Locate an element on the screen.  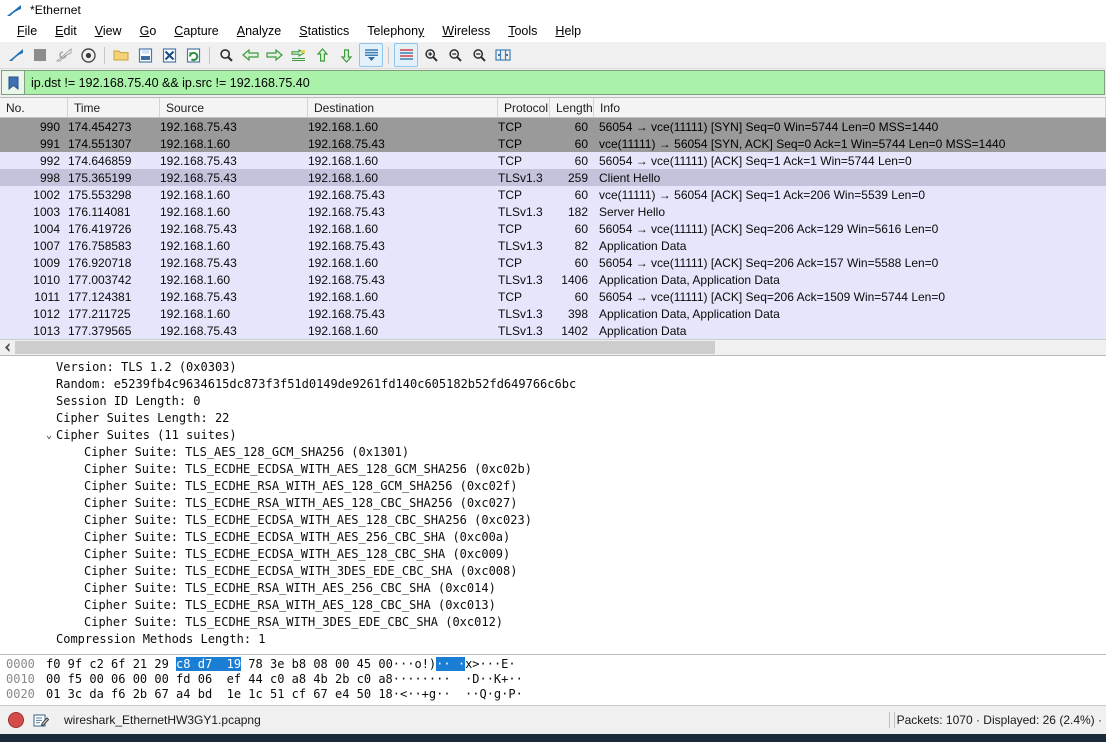
detail-row: Version: TLS 1.2 (0x0303) is located at coordinates (553, 367).